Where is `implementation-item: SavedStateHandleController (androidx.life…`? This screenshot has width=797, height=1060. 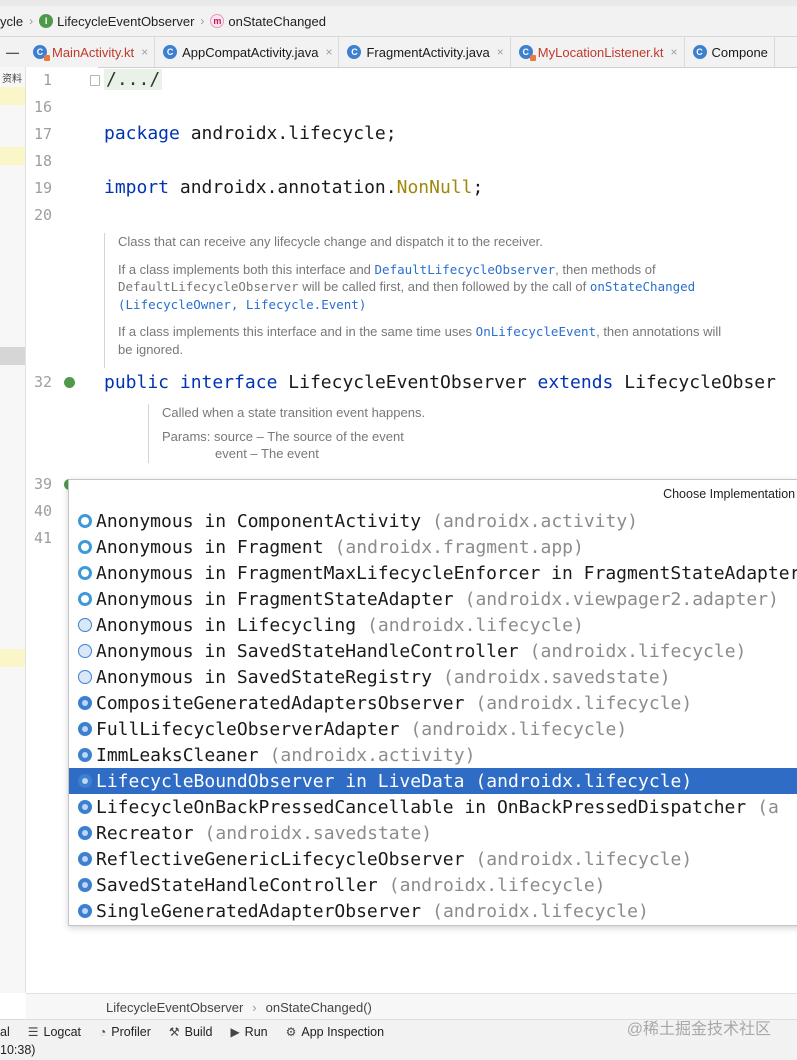
implementation-item: SavedStateHandleController (androidx.life… is located at coordinates (433, 885).